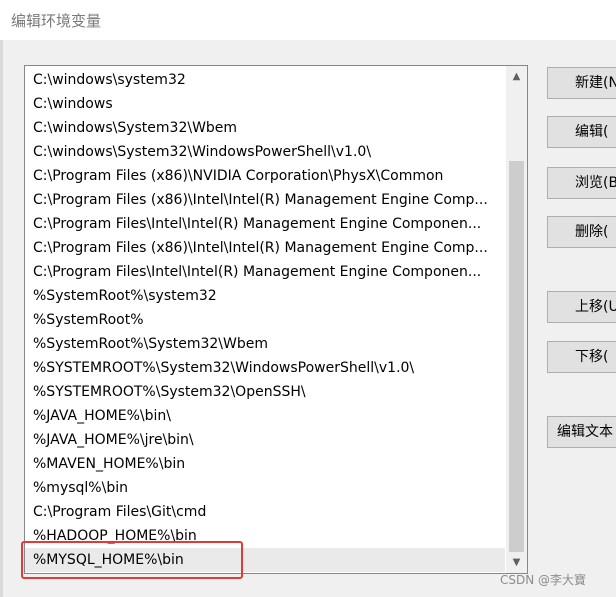 The width and height of the screenshot is (616, 597). What do you see at coordinates (516, 76) in the screenshot?
I see `scroll-up-icon: ▲` at bounding box center [516, 76].